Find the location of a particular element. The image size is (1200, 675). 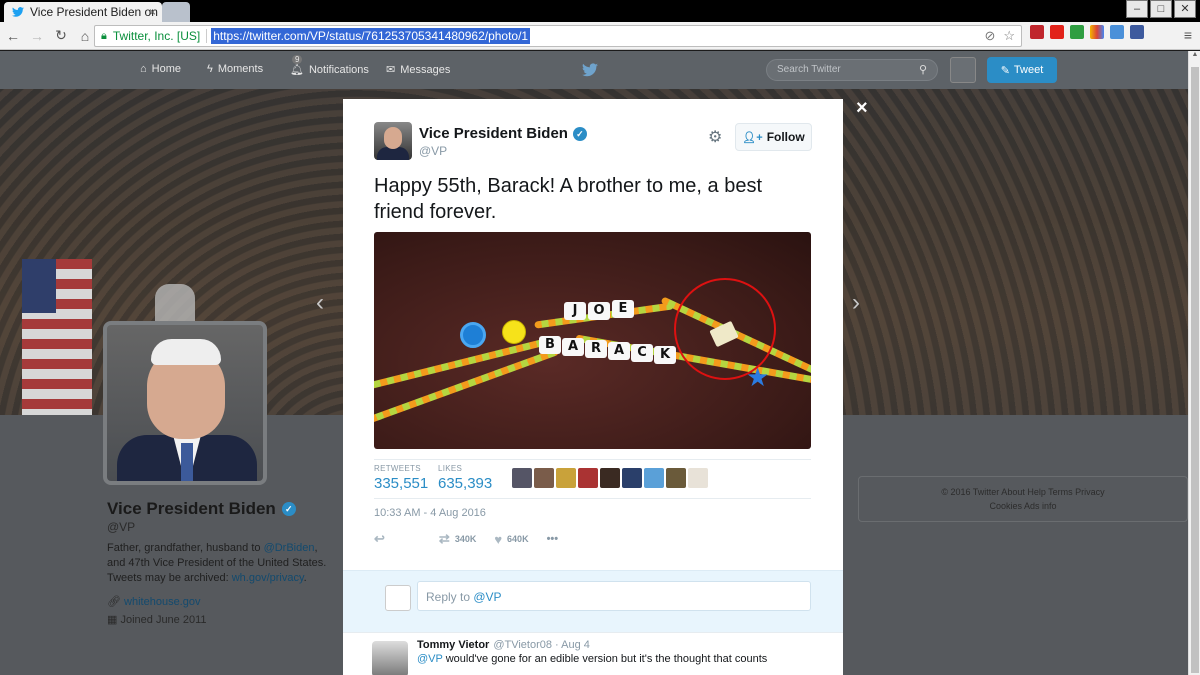

tweet-author-avatar is located at coordinates (393, 141).